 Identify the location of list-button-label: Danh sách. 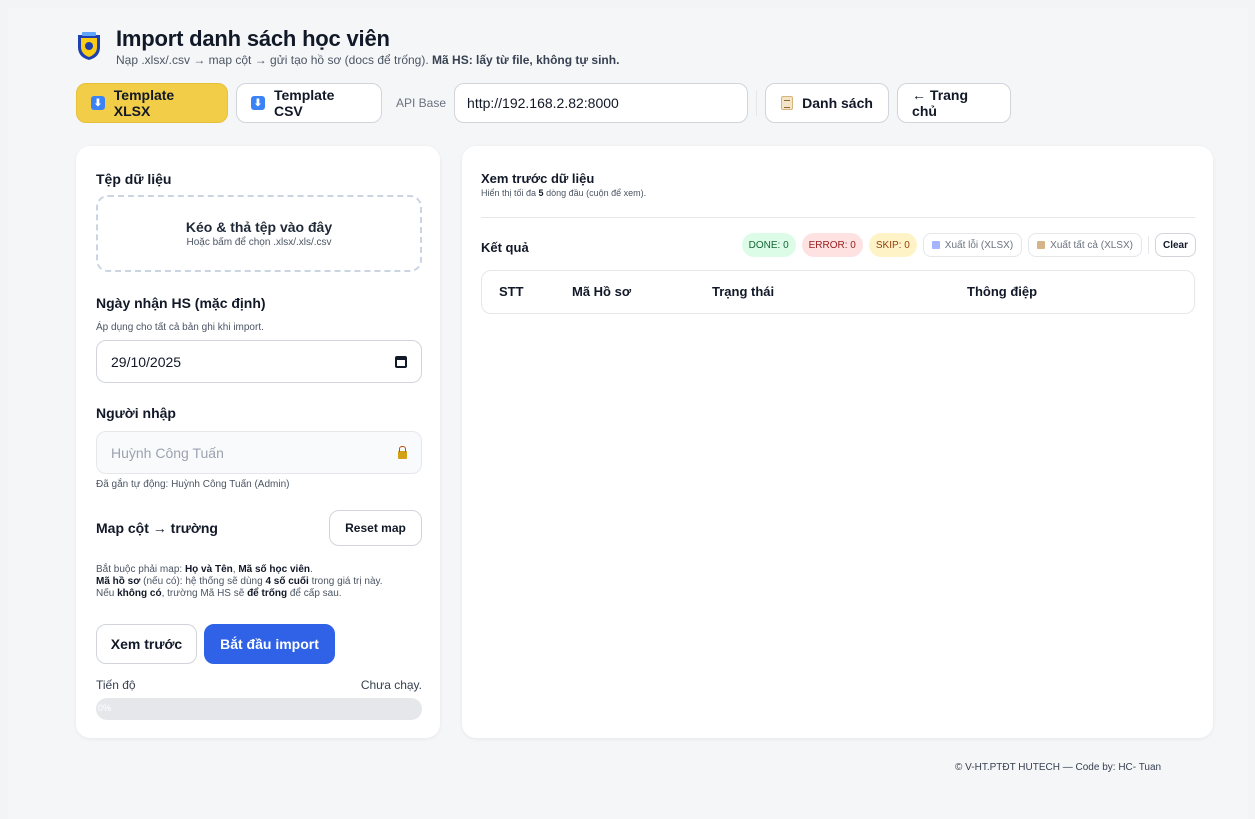
(837, 103).